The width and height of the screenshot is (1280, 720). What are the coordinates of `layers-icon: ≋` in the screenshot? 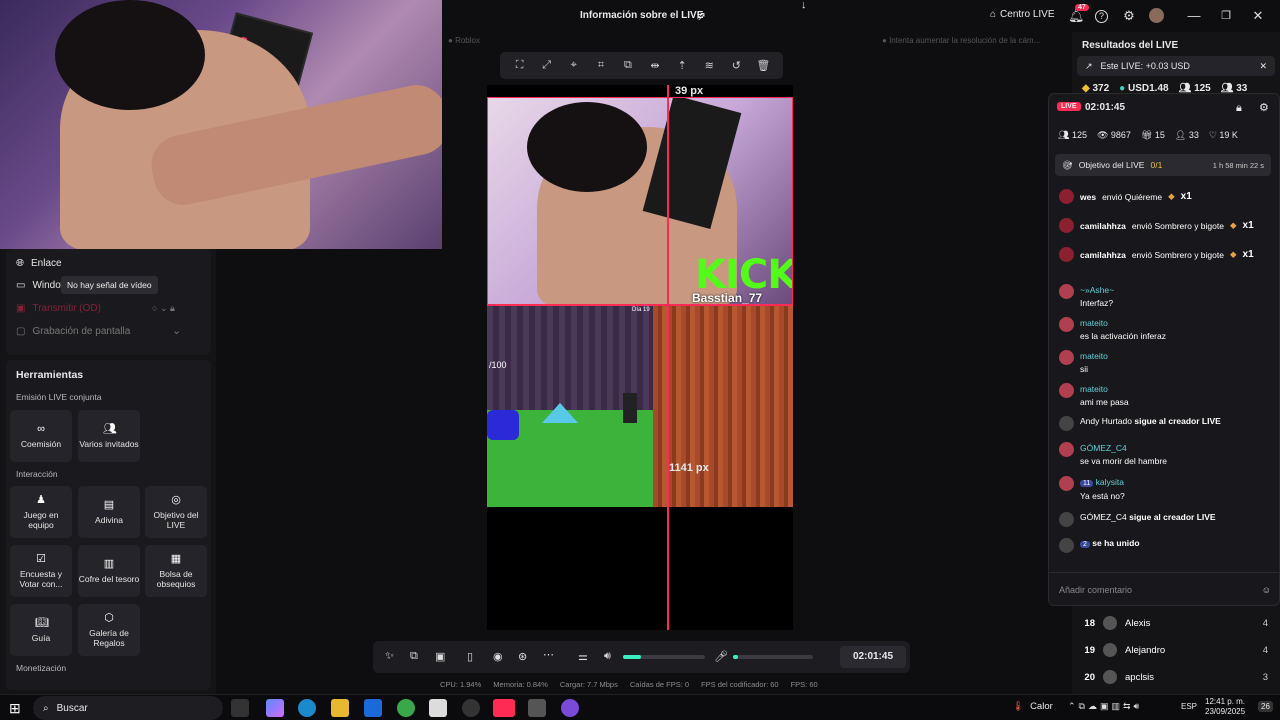 It's located at (709, 65).